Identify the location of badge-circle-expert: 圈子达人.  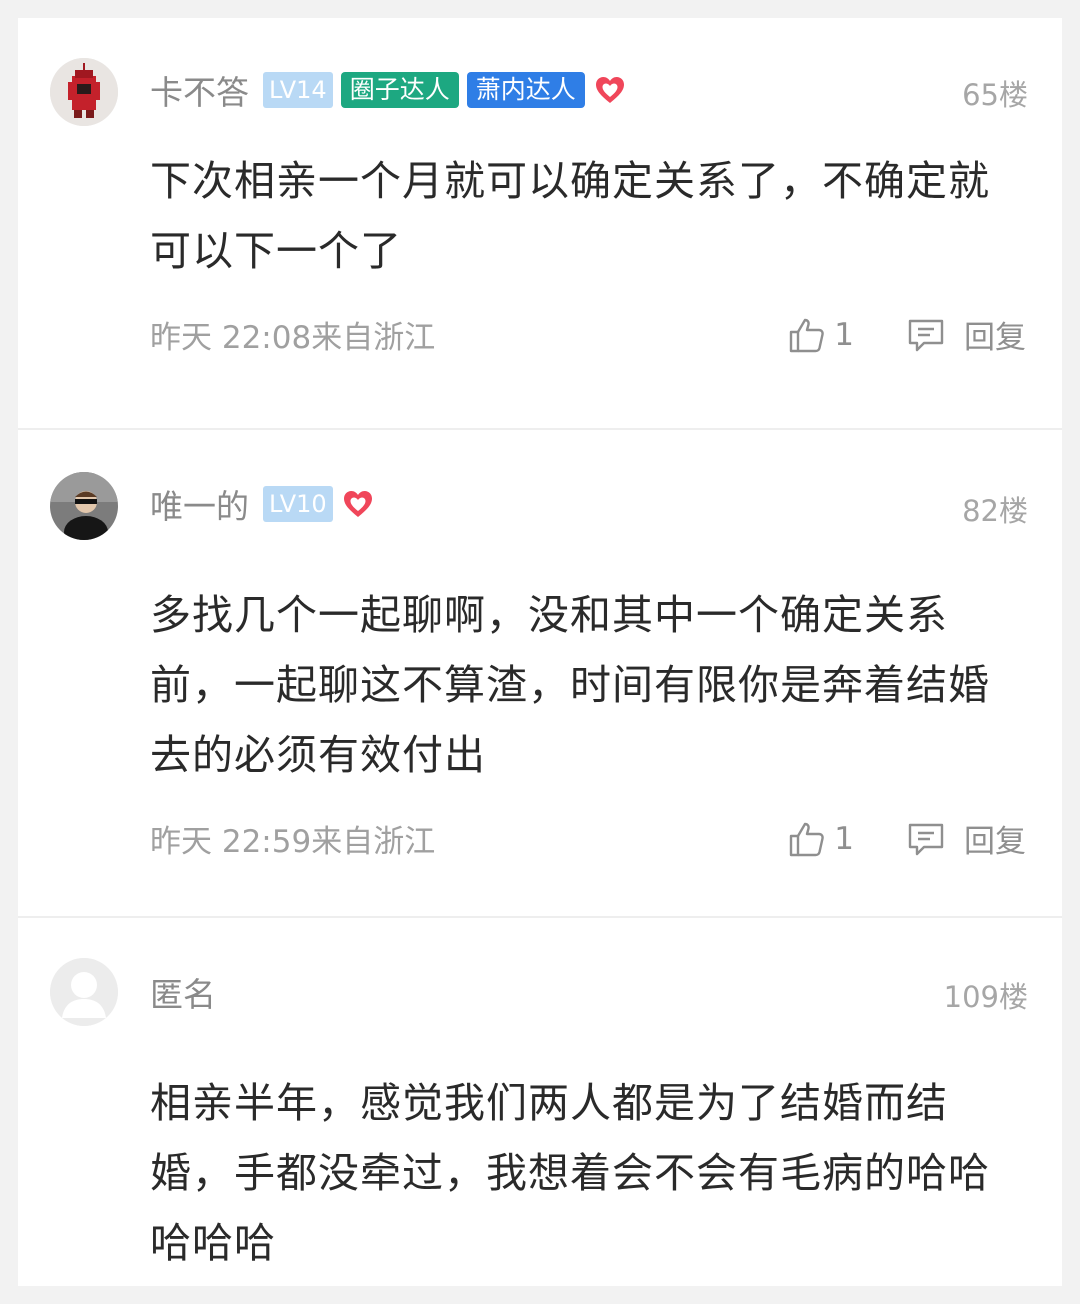
(399, 90).